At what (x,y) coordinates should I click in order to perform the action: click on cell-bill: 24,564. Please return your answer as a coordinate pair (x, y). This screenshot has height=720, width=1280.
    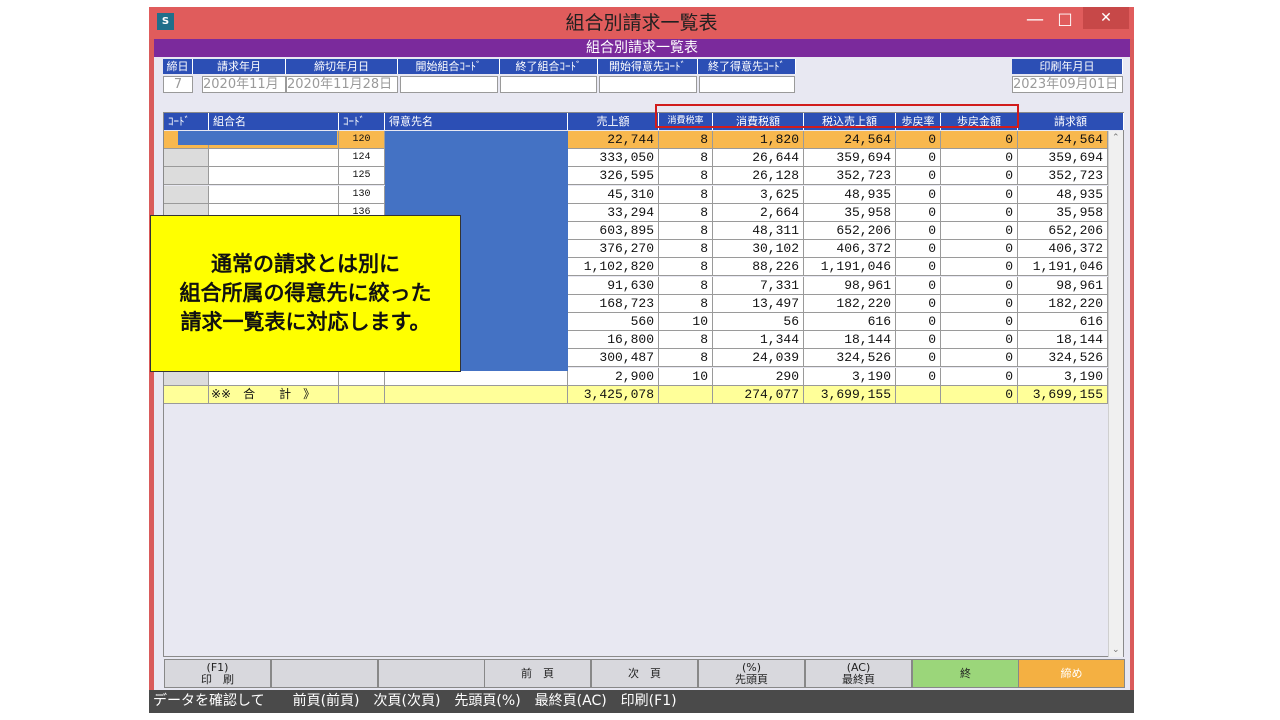
    Looking at the image, I should click on (1063, 140).